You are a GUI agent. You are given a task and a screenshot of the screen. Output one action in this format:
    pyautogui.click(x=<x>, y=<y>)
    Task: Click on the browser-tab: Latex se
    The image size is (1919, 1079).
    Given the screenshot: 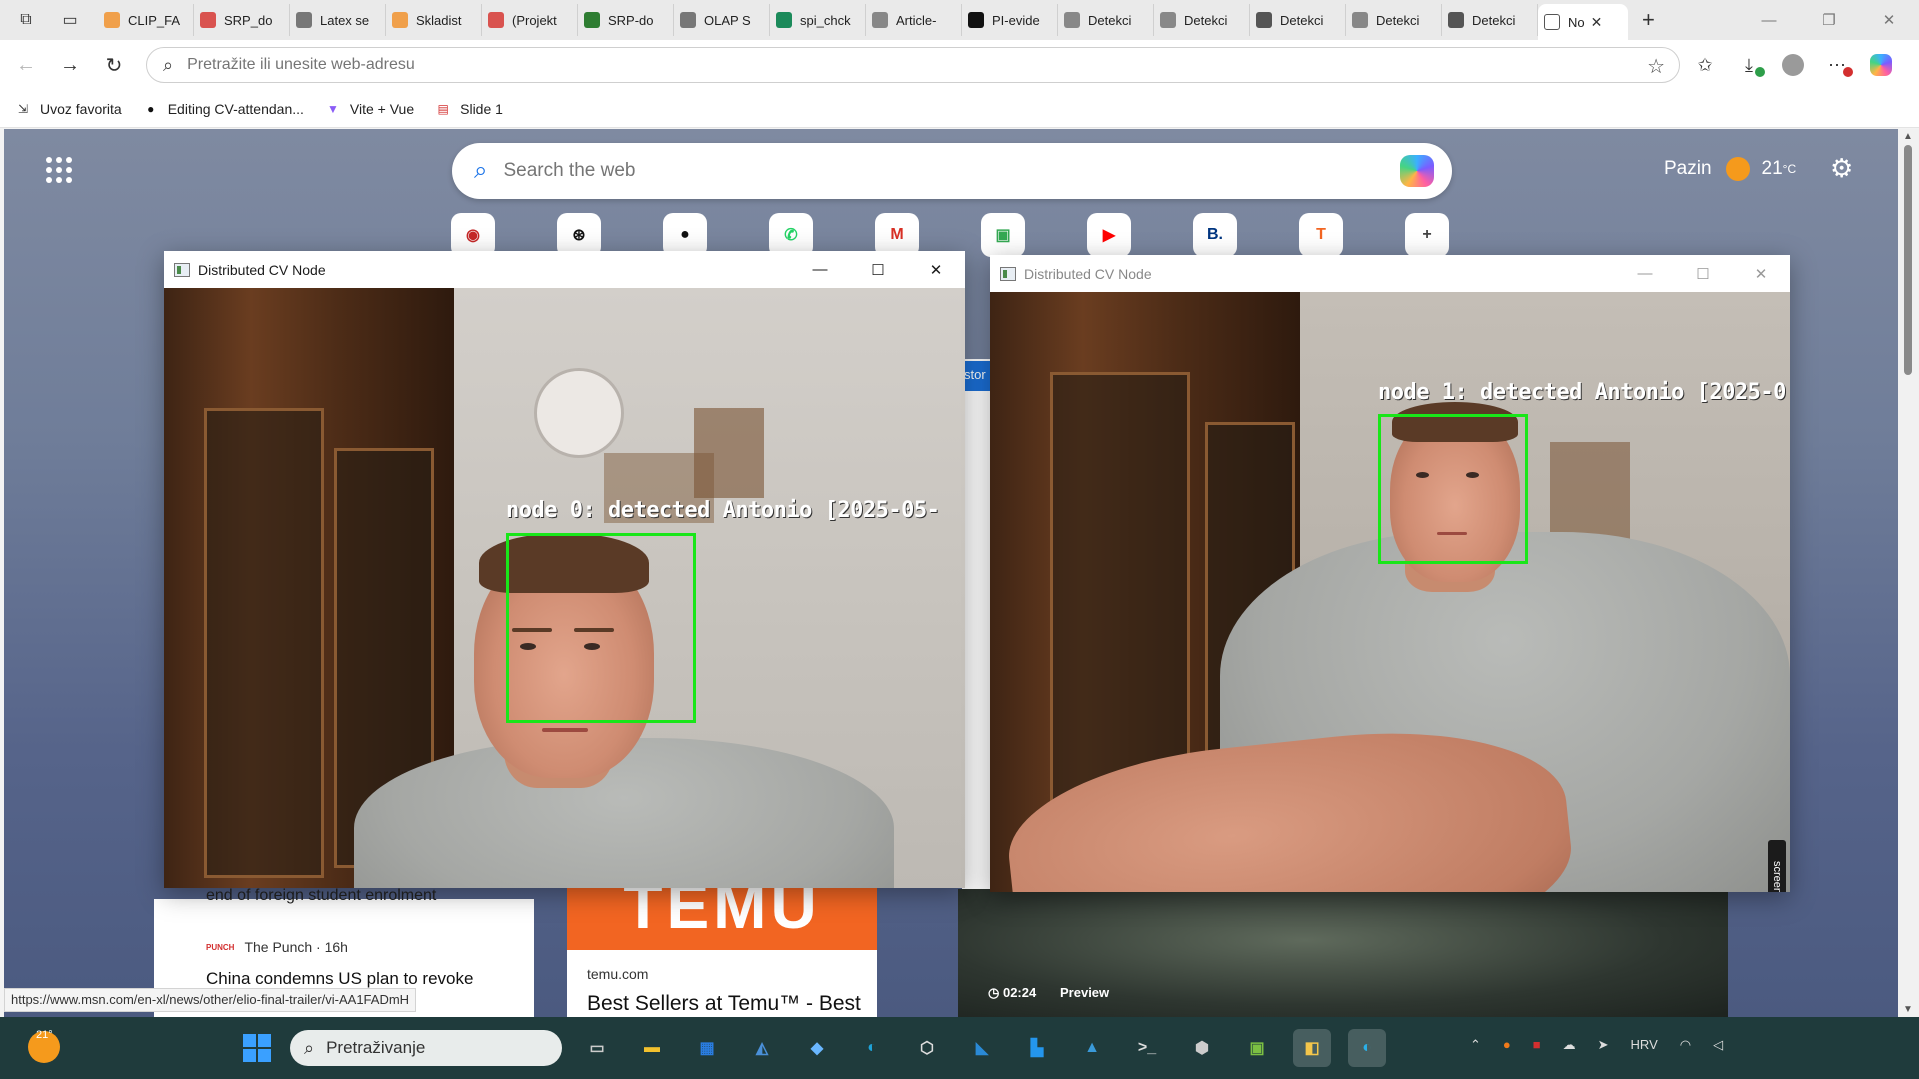 What is the action you would take?
    pyautogui.click(x=338, y=20)
    